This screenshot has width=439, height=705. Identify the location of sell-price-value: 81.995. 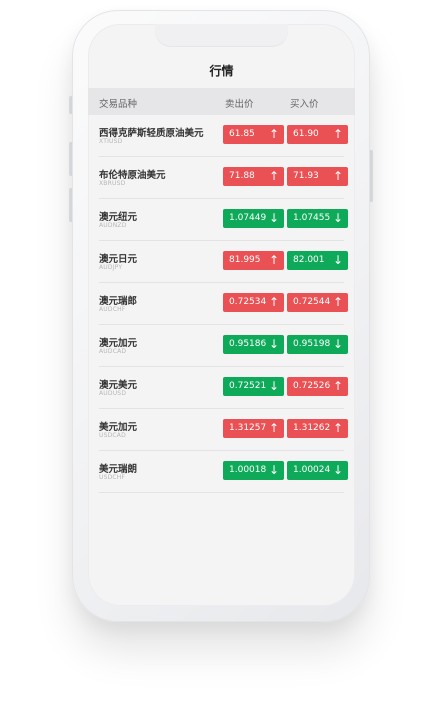
(245, 260).